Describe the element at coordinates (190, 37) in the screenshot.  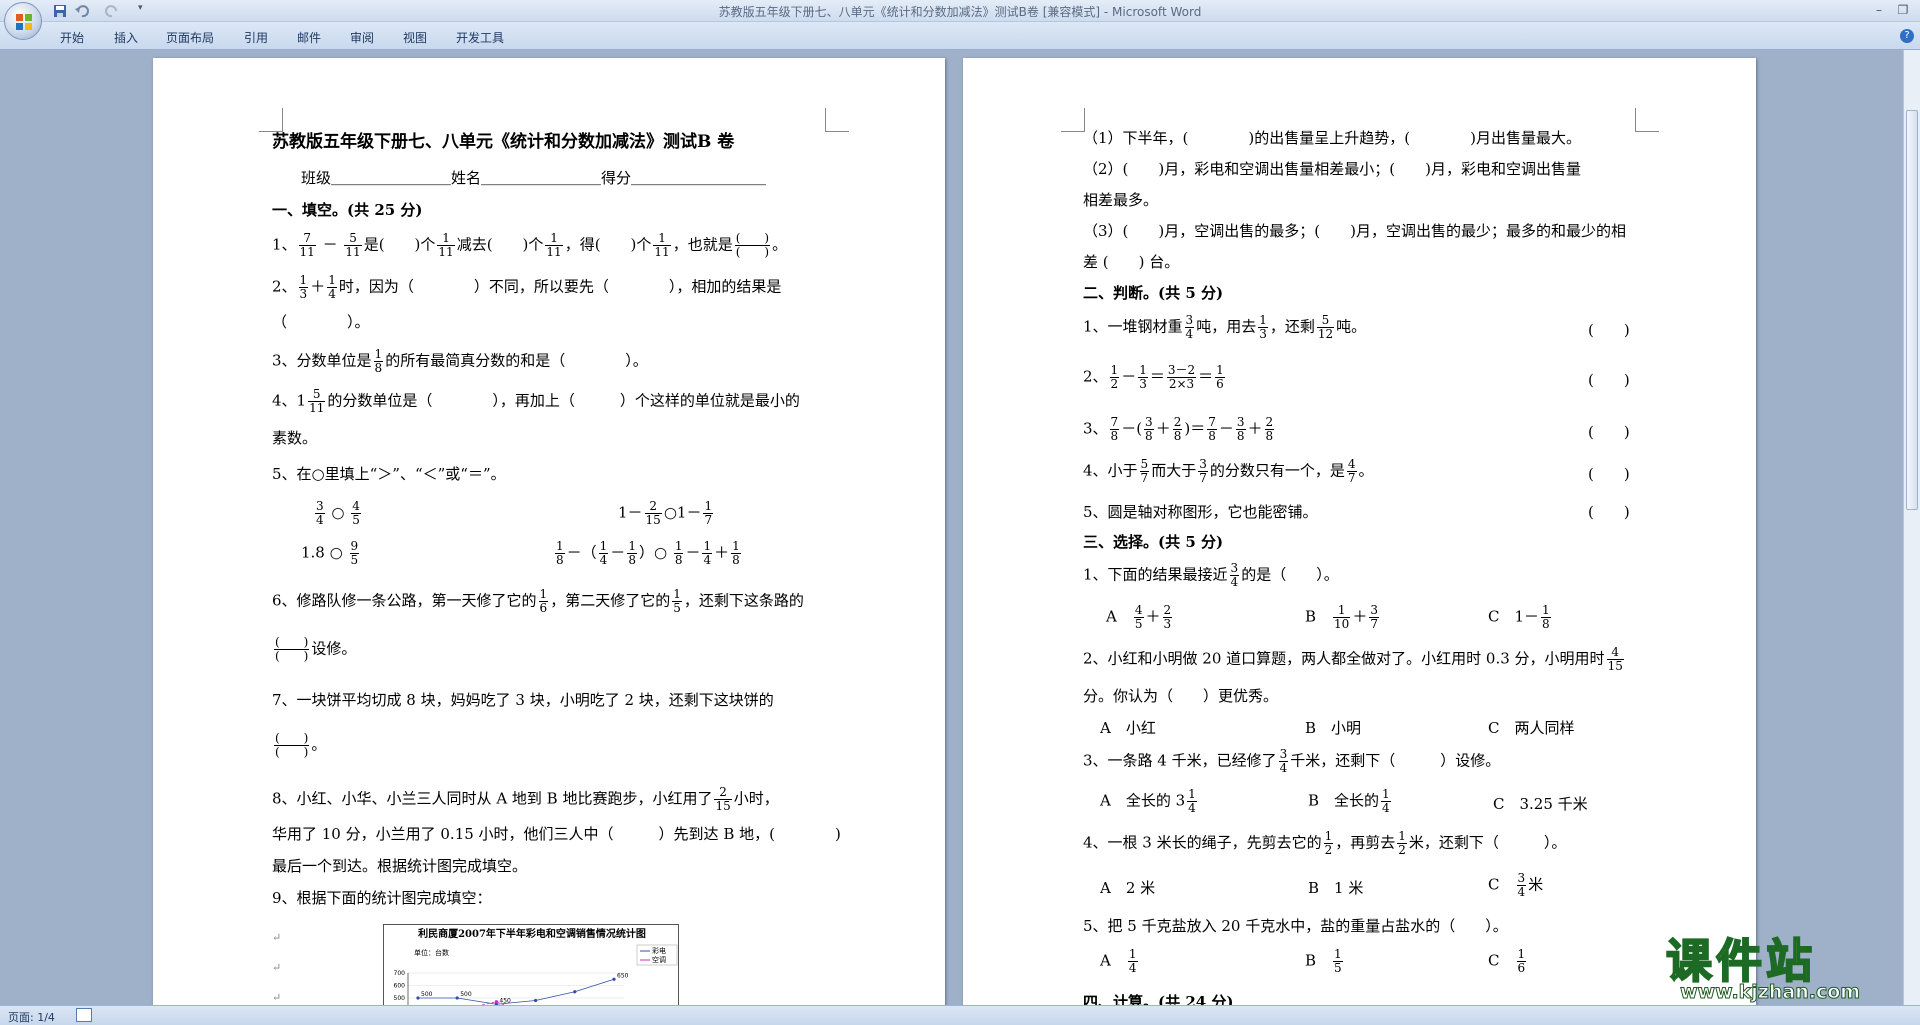
I see `tab-page-layout: 页面布局` at that location.